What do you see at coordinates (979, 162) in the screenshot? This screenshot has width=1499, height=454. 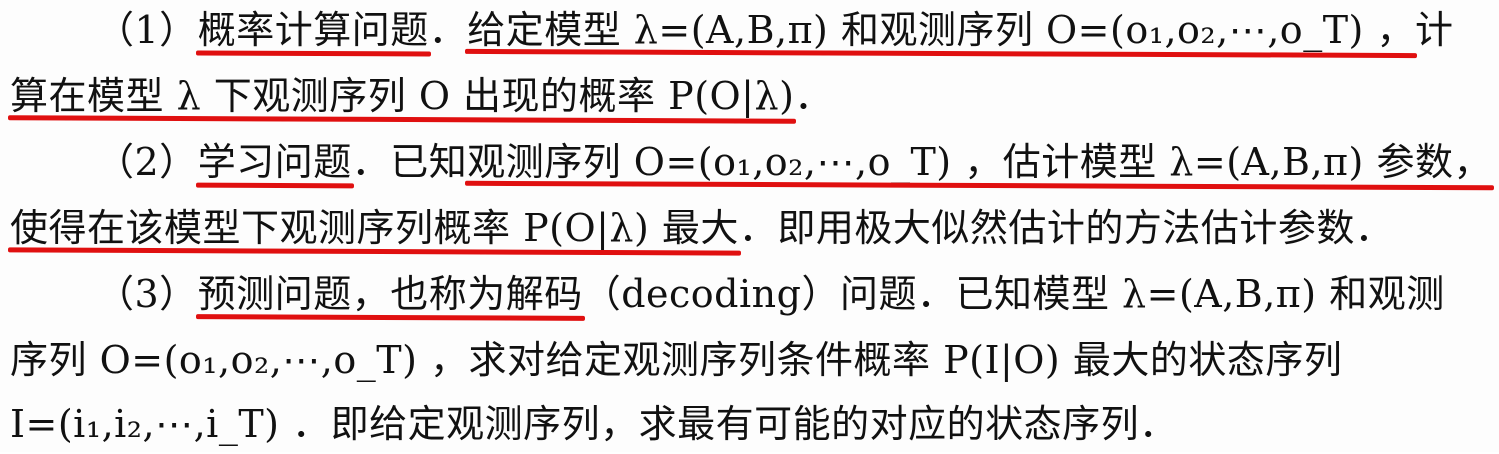 I see `underlined-observation-sequence-text: 观测序列 O=(o₁,o₂,⋯,o_T) ，估计模型 λ=(A,B,π) 参数，` at bounding box center [979, 162].